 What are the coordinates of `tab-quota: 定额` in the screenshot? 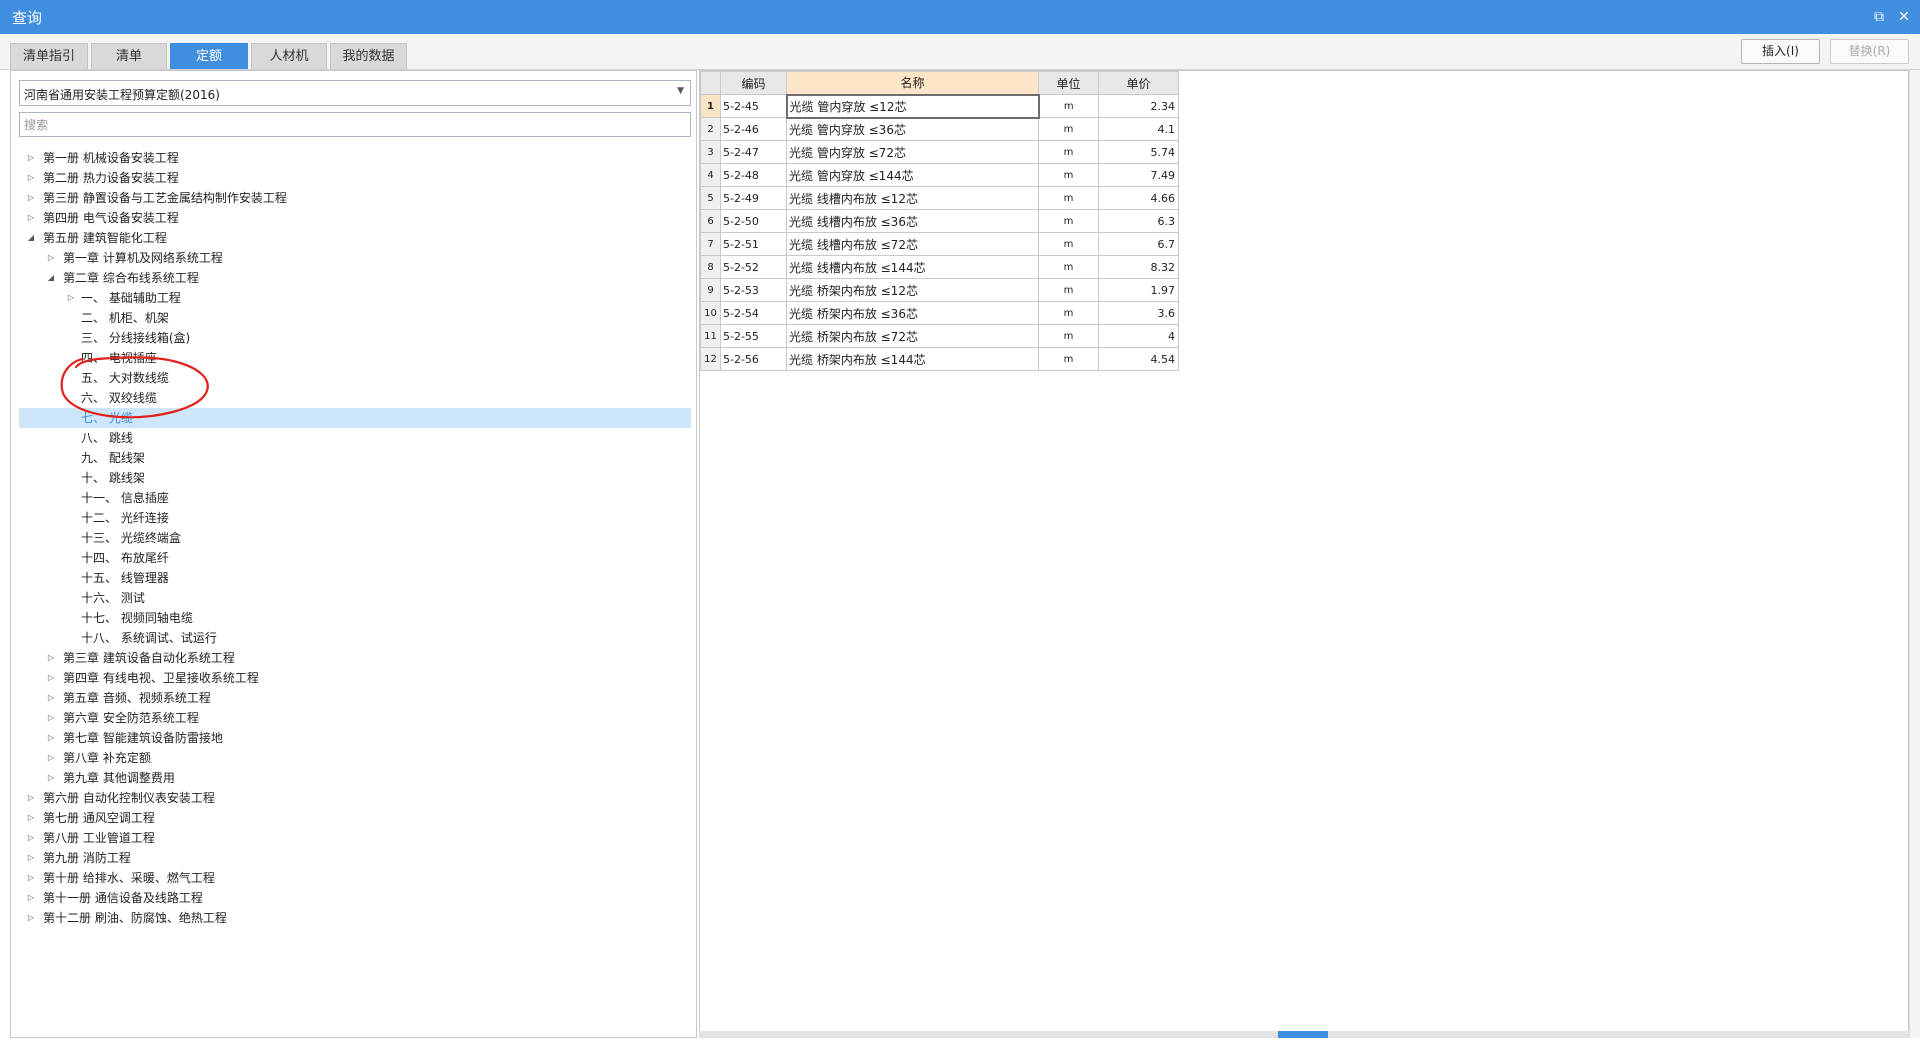 It's located at (209, 56).